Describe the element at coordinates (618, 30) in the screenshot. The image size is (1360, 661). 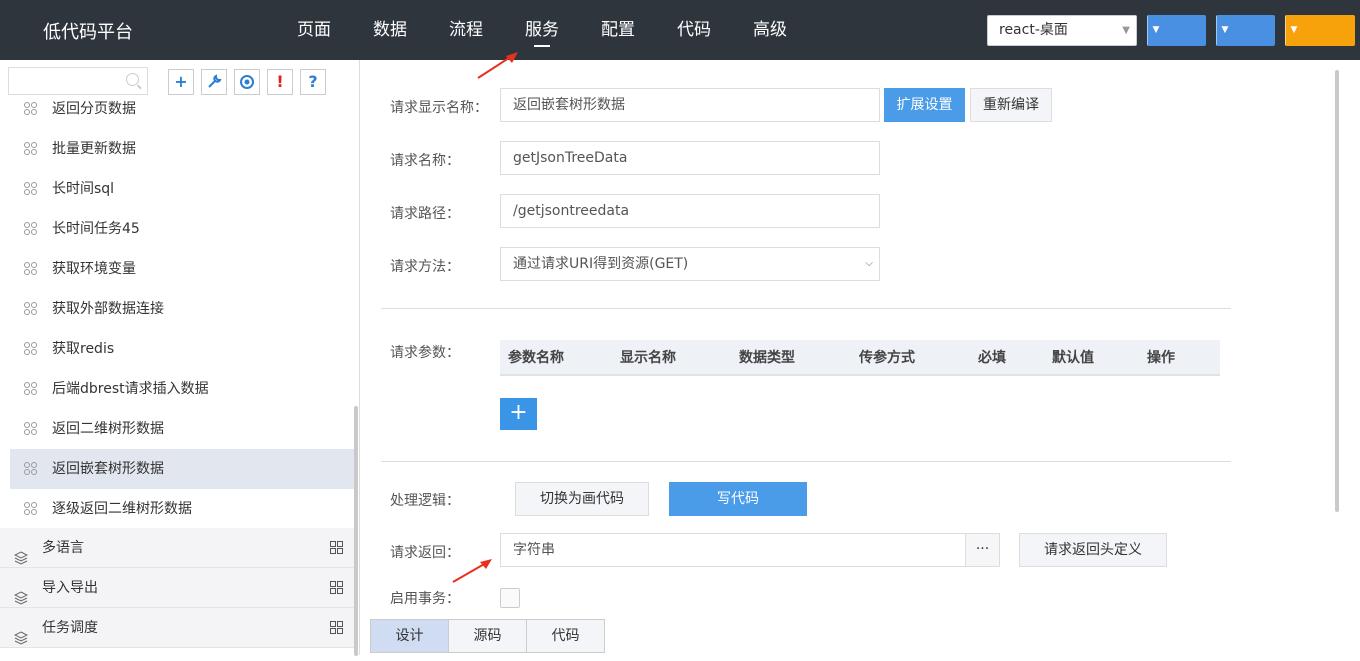
I see `nav-config: 配置` at that location.